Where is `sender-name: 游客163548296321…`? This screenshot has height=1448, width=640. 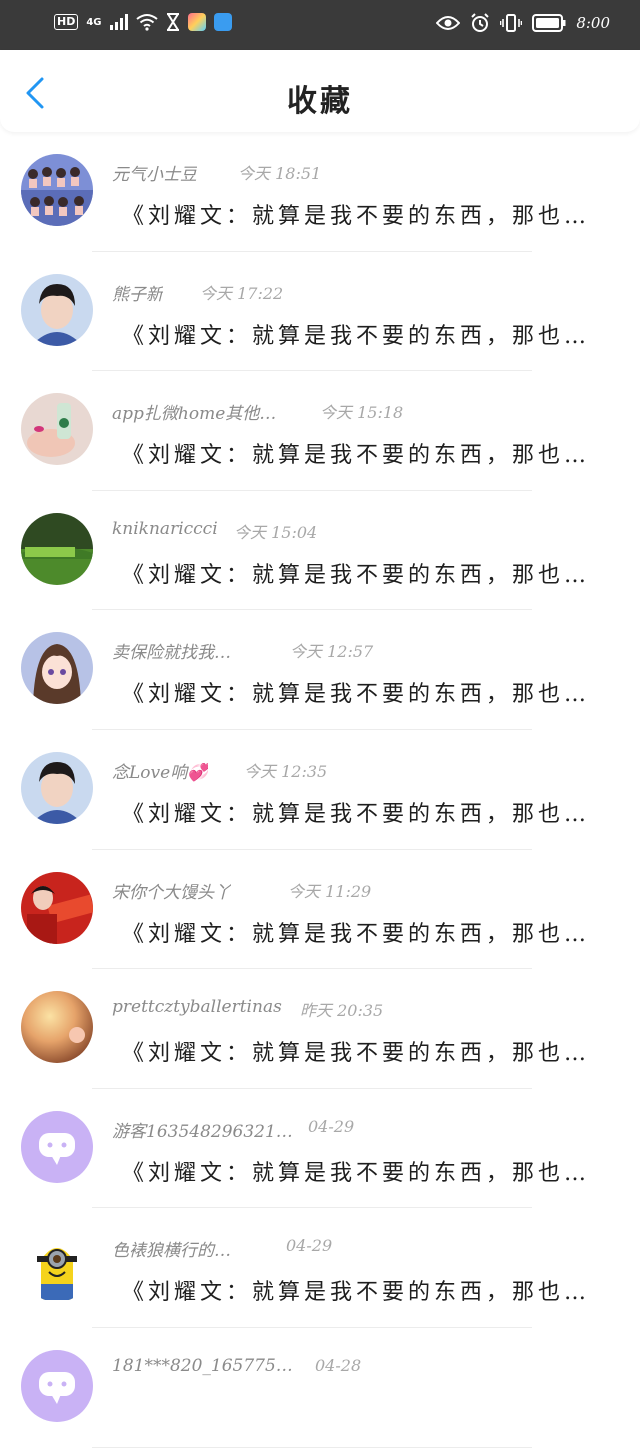 sender-name: 游客163548296321… is located at coordinates (202, 1131).